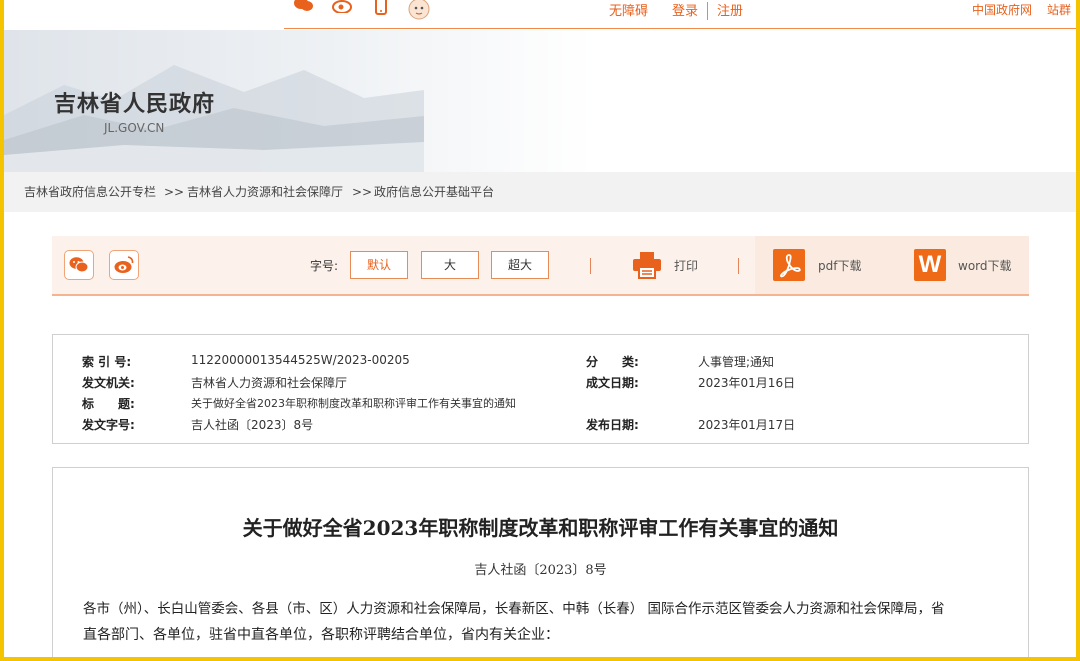 Image resolution: width=1080 pixels, height=661 pixels. I want to click on breadcrumb-item: 吉林省人力资源和社会保障厅, so click(265, 192).